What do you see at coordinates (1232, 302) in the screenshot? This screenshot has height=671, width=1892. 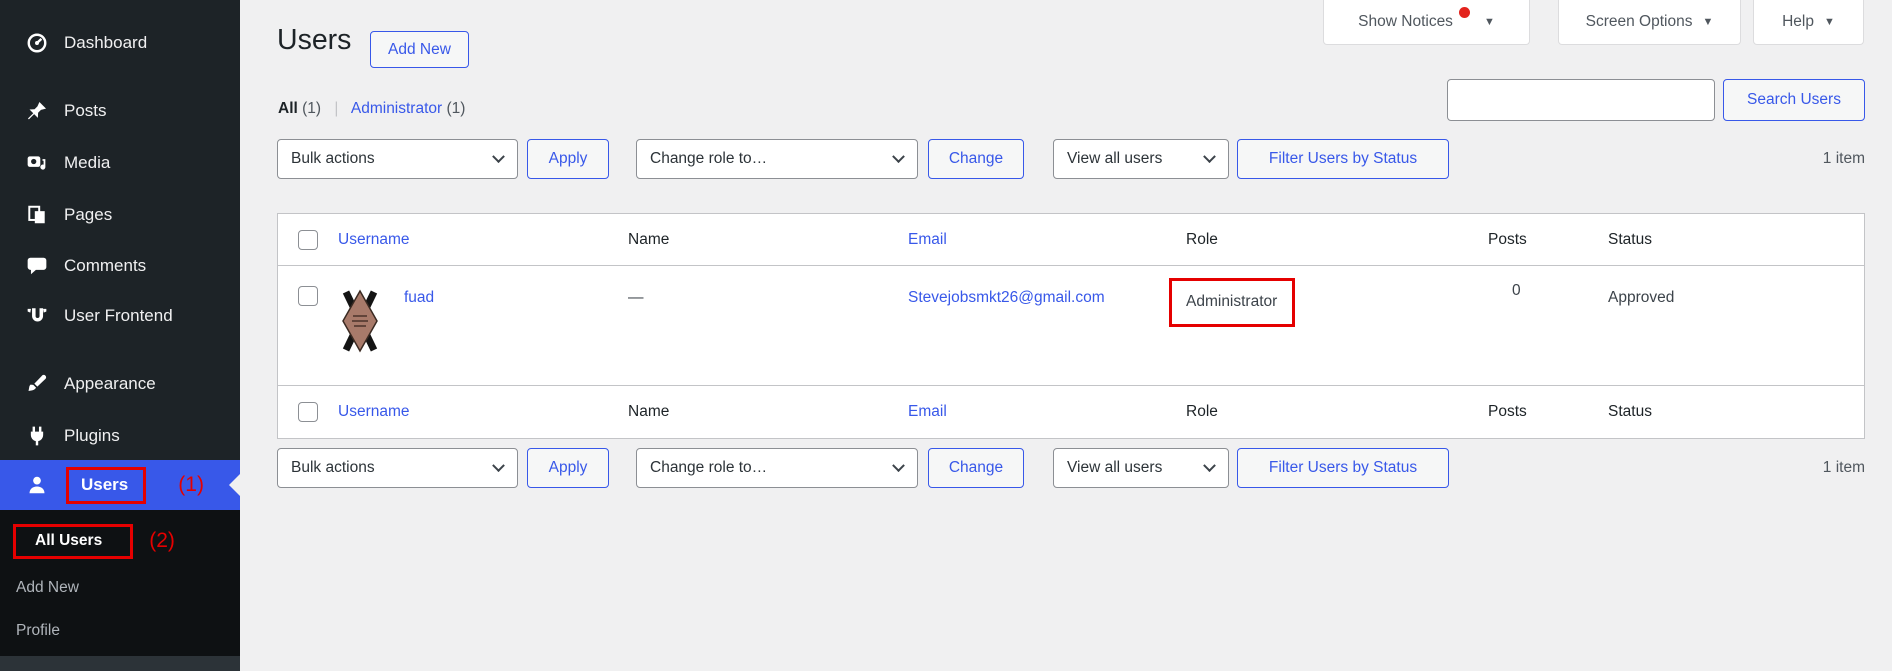 I see `annotation-box-role: Administrator` at bounding box center [1232, 302].